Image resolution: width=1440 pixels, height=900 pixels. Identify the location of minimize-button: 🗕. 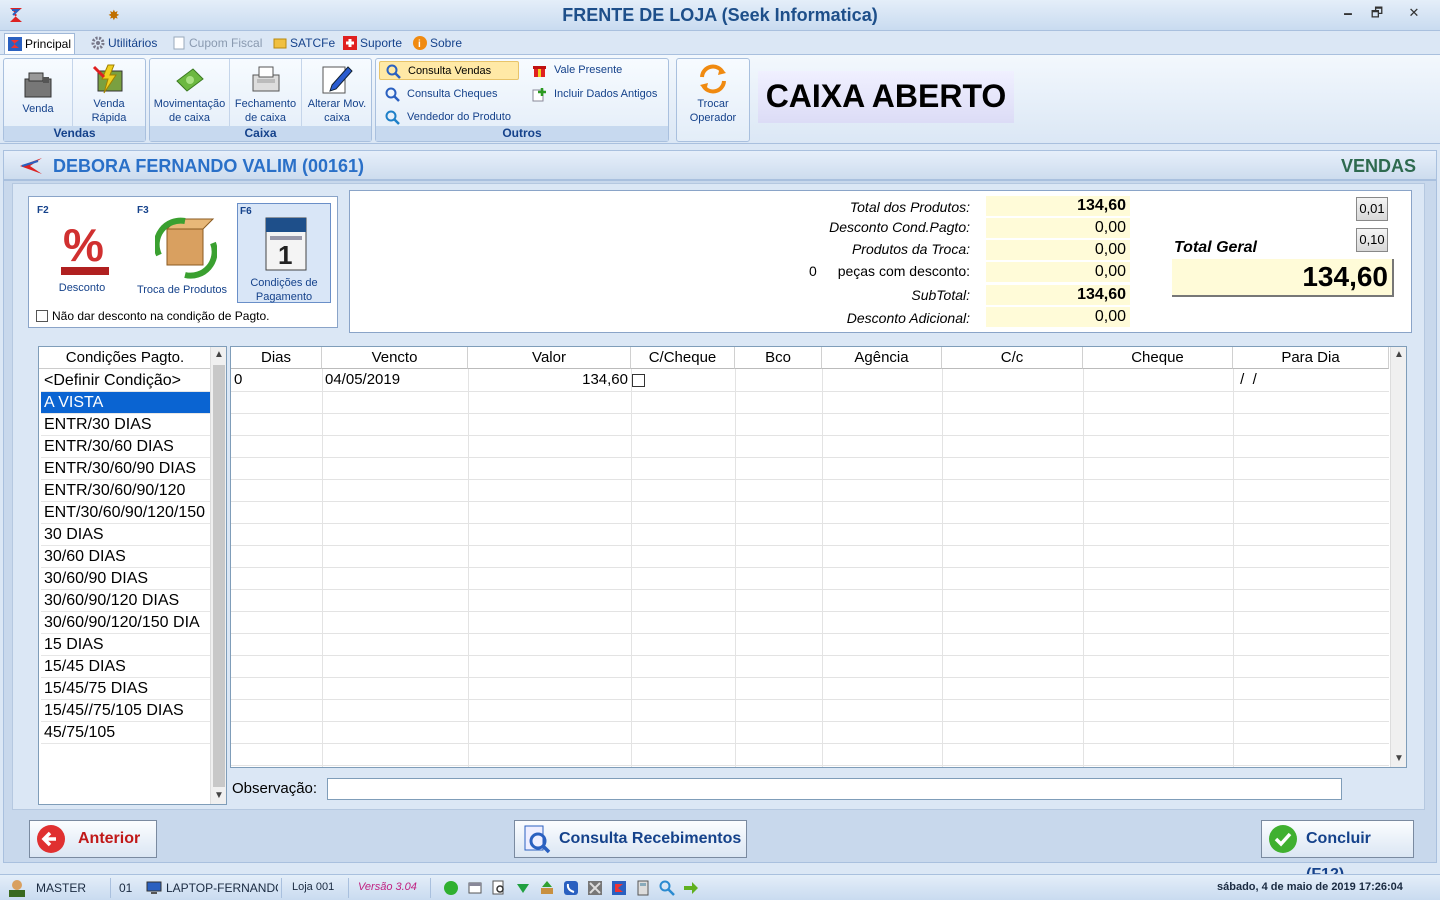
(1348, 13).